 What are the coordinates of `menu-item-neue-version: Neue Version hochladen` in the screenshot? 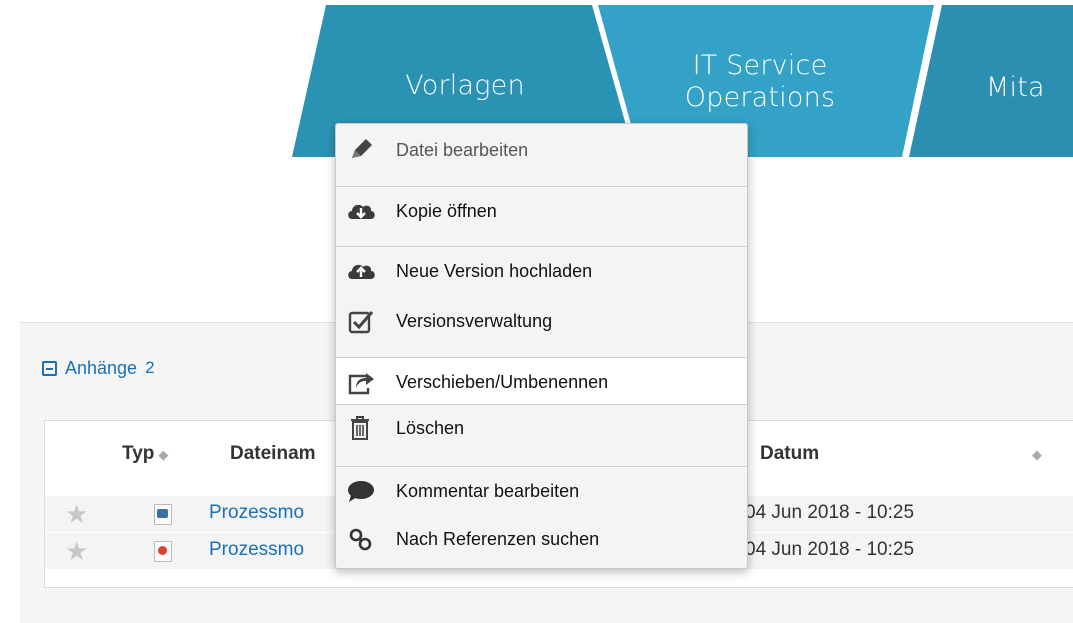 It's located at (541, 271).